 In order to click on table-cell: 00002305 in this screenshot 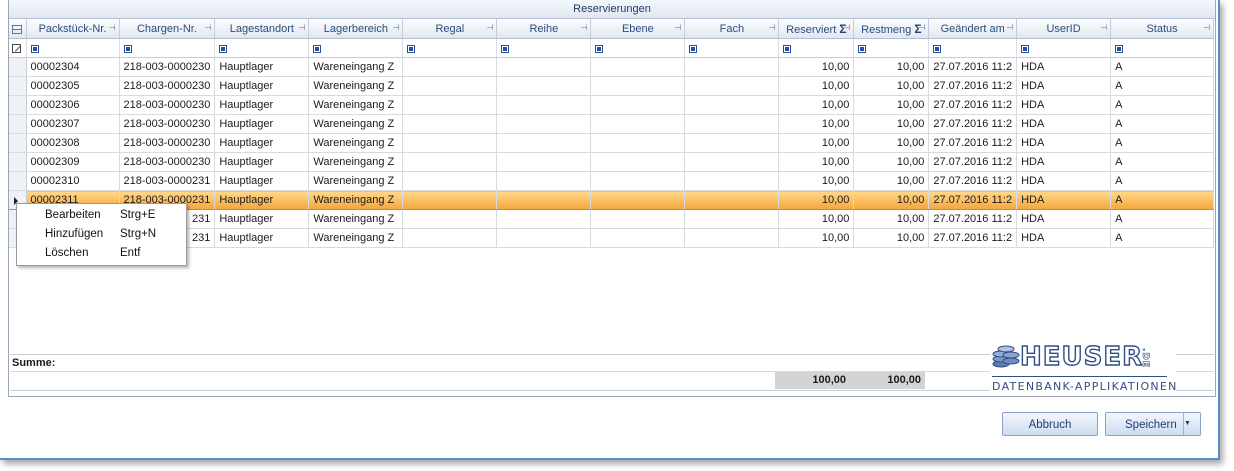, I will do `click(73, 86)`.